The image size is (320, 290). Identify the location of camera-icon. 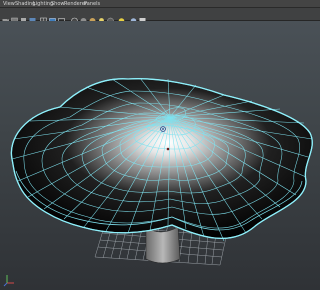
(5, 16).